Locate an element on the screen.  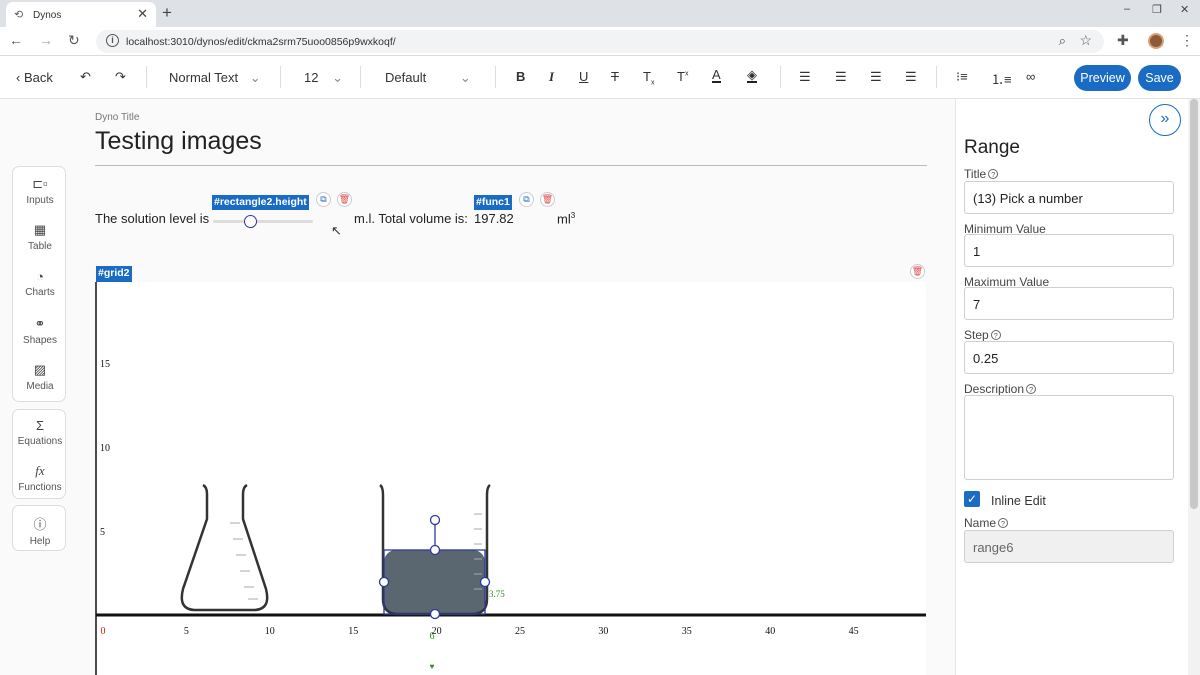
name-field-label: Name? is located at coordinates (986, 523).